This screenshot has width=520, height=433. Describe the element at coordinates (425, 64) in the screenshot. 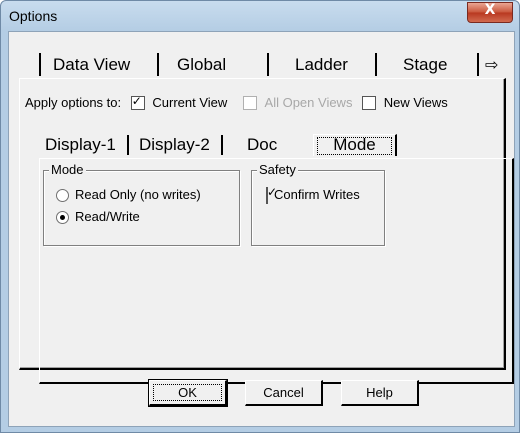

I see `tab-stage-label: Stage` at that location.